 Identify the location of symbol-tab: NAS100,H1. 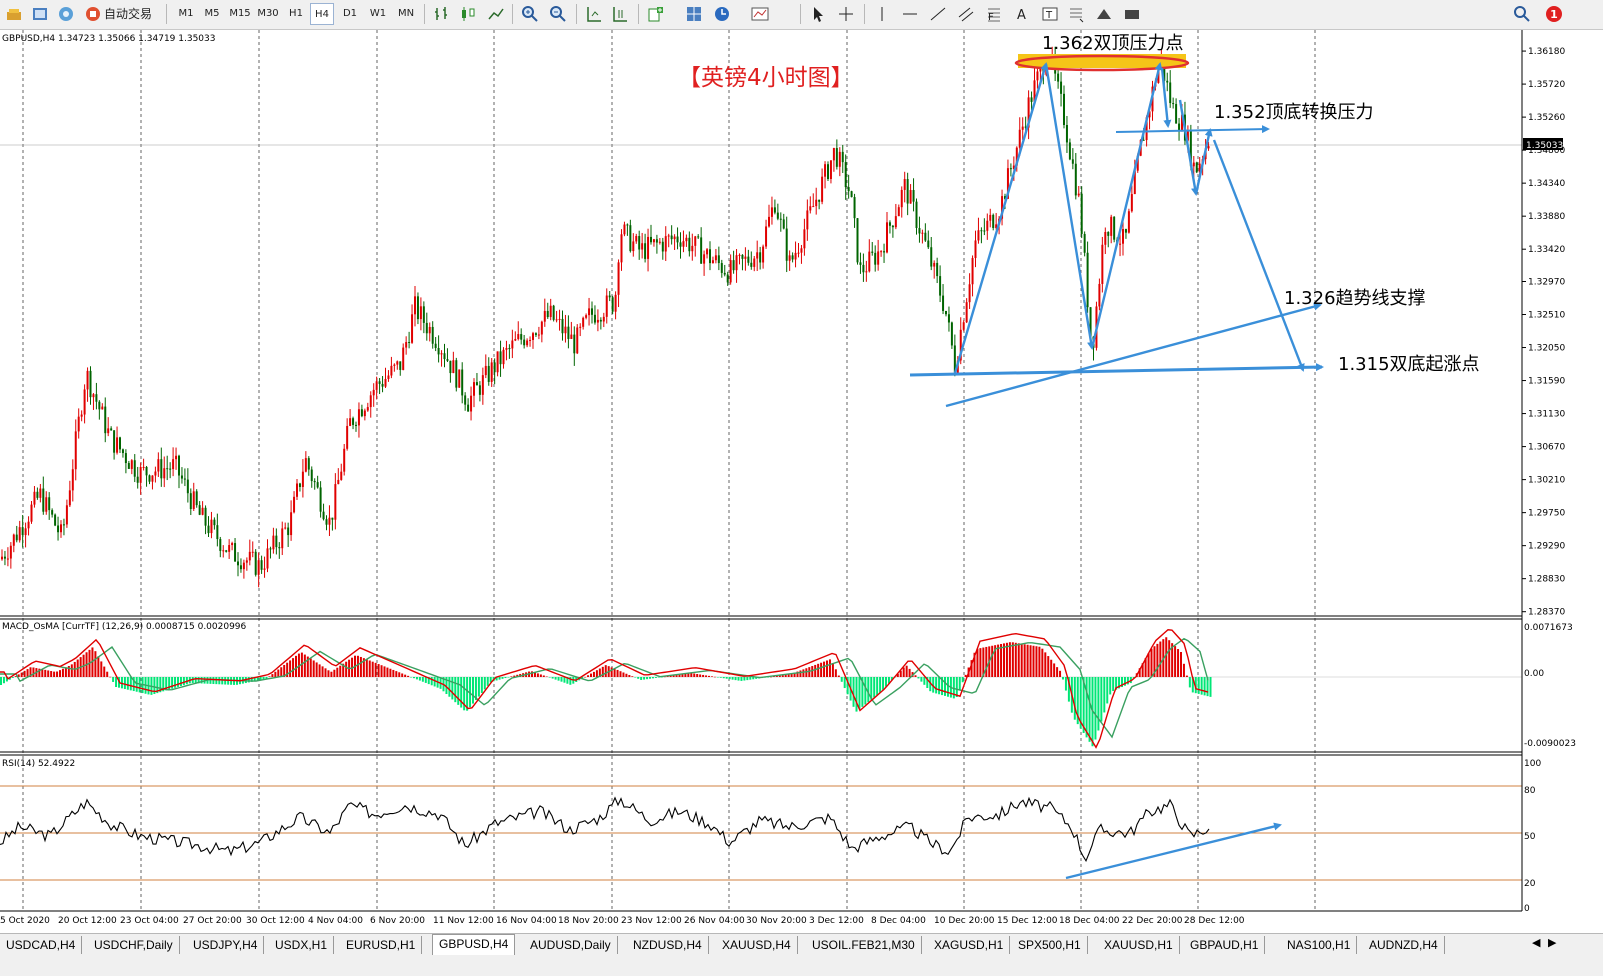
(1319, 945).